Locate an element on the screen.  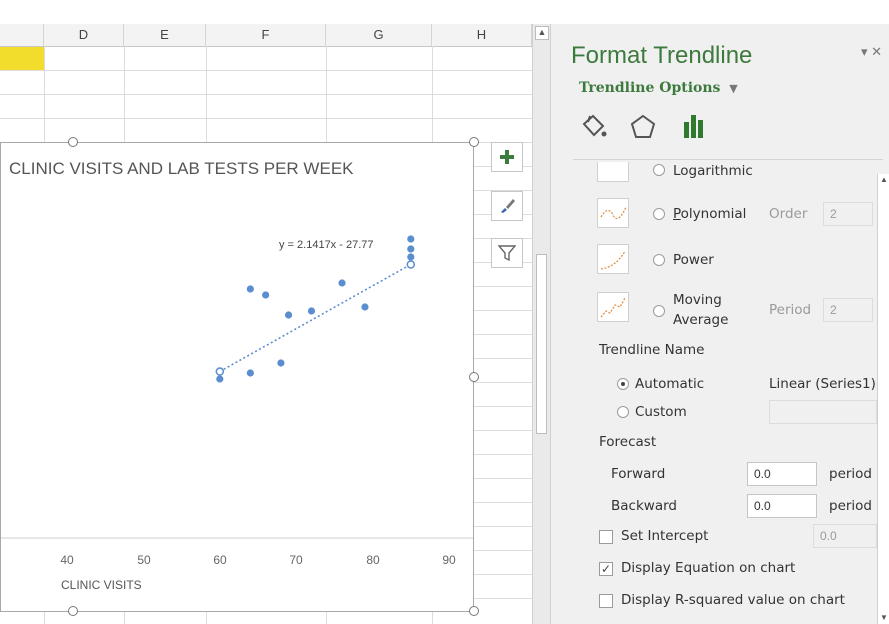
chart-elements-button is located at coordinates (507, 157).